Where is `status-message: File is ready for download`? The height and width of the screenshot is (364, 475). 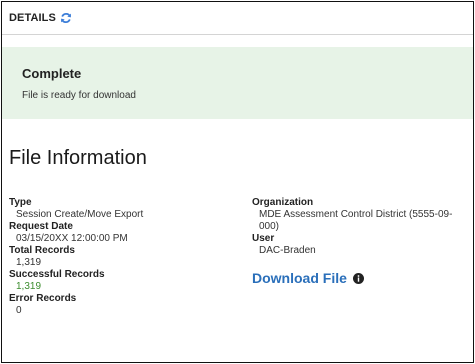
status-message: File is ready for download is located at coordinates (79, 95).